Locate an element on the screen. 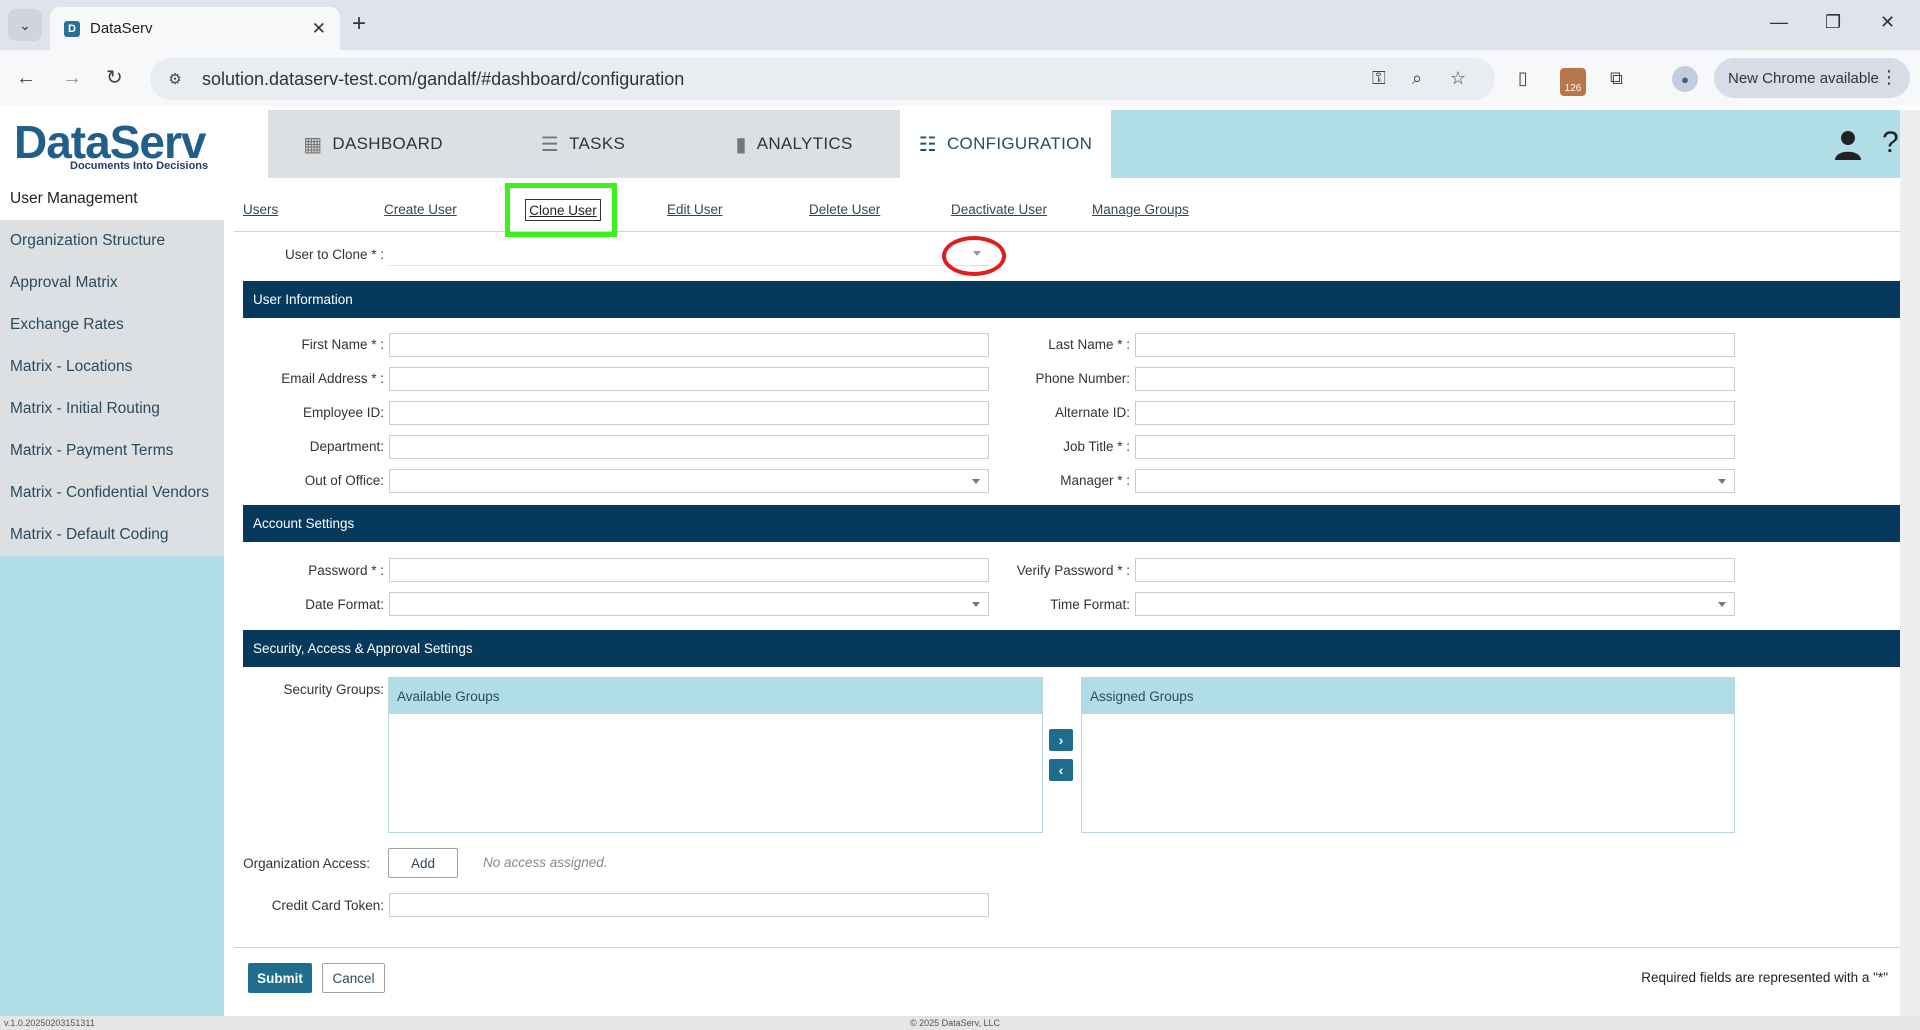 The image size is (1920, 1030). section-user-information: User Information is located at coordinates (1071, 299).